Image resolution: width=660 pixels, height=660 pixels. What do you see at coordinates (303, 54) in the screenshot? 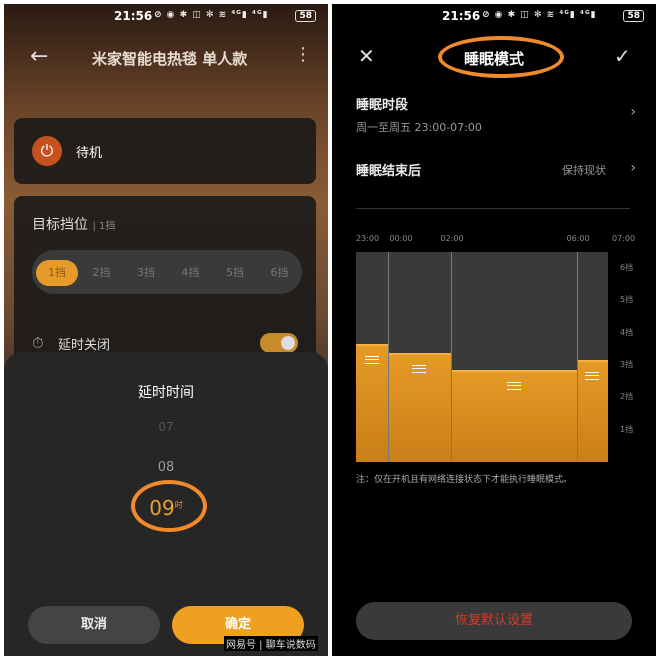
I see `more-icon: ⋮` at bounding box center [303, 54].